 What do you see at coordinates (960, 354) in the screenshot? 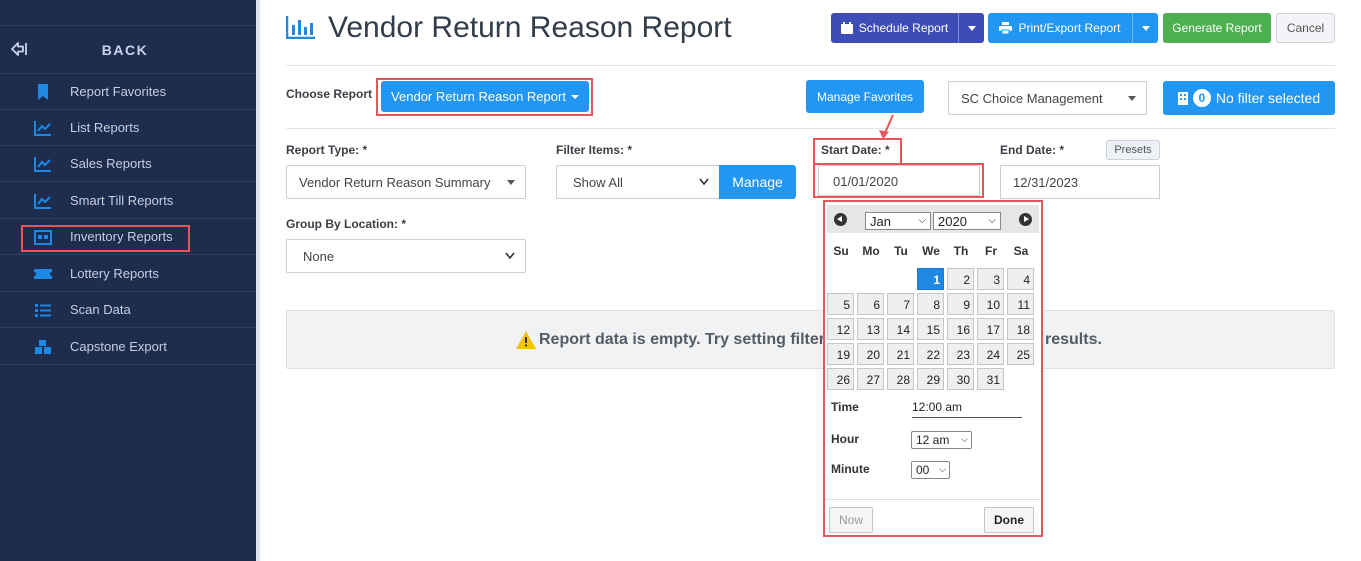
I see `calendar-day: 23` at bounding box center [960, 354].